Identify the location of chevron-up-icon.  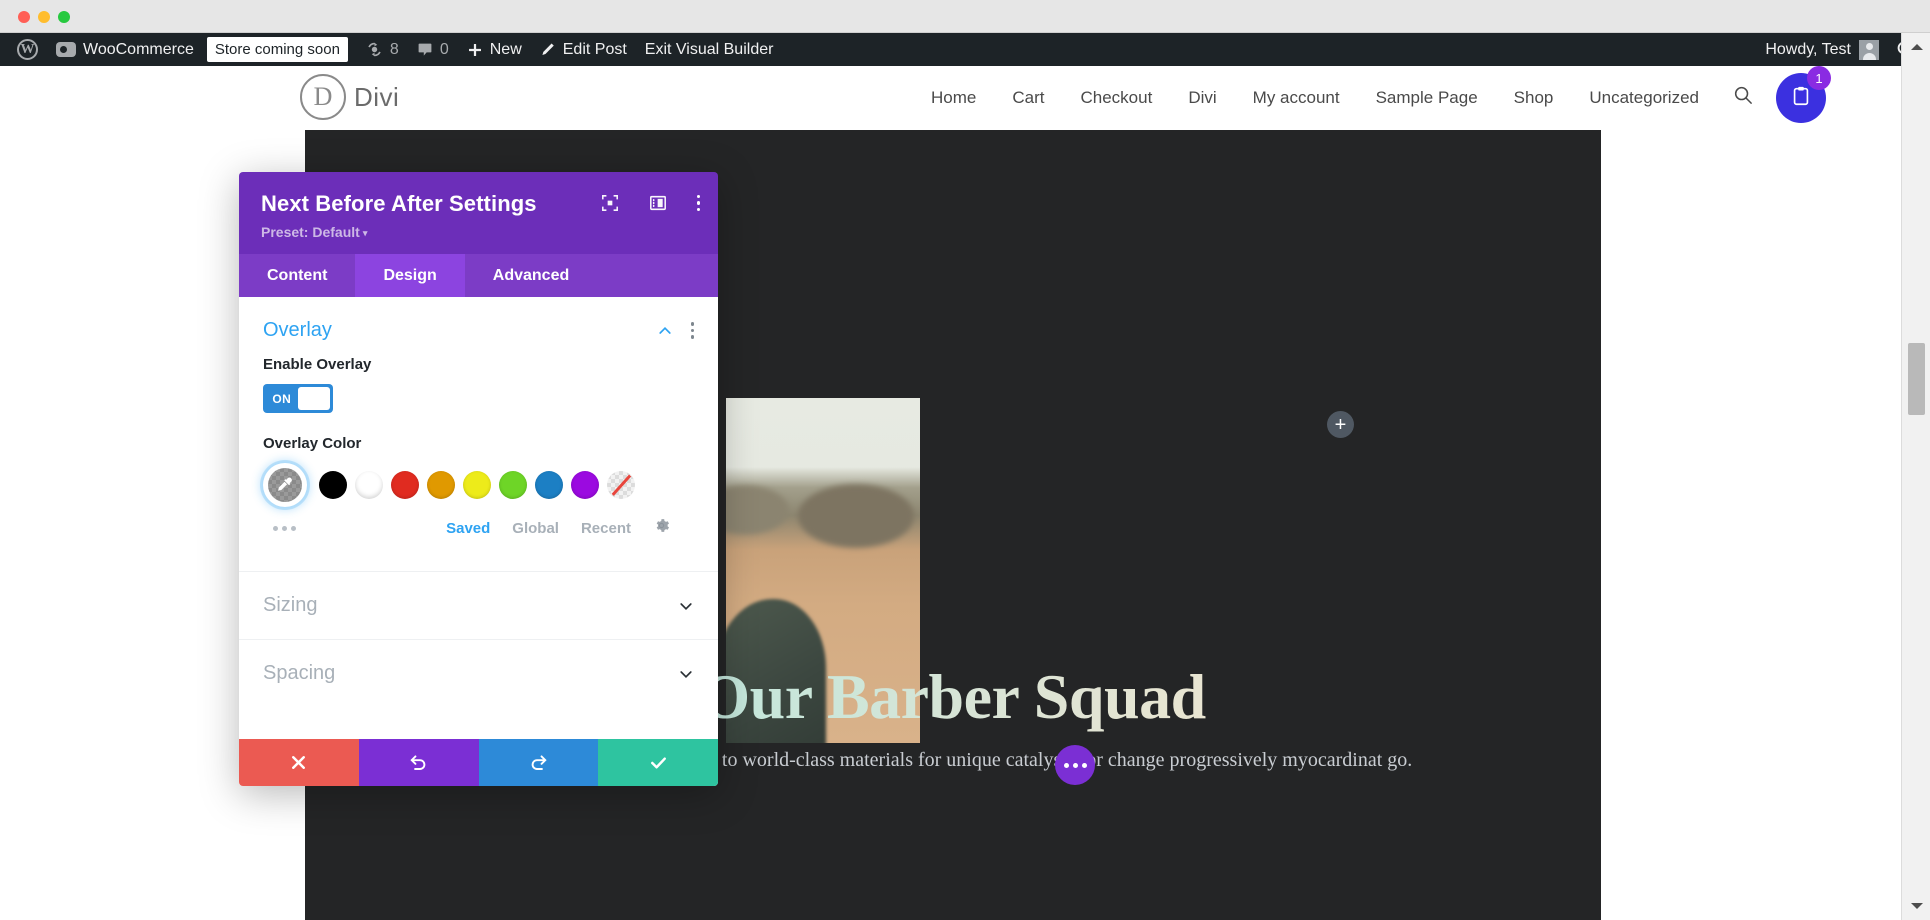
(665, 331).